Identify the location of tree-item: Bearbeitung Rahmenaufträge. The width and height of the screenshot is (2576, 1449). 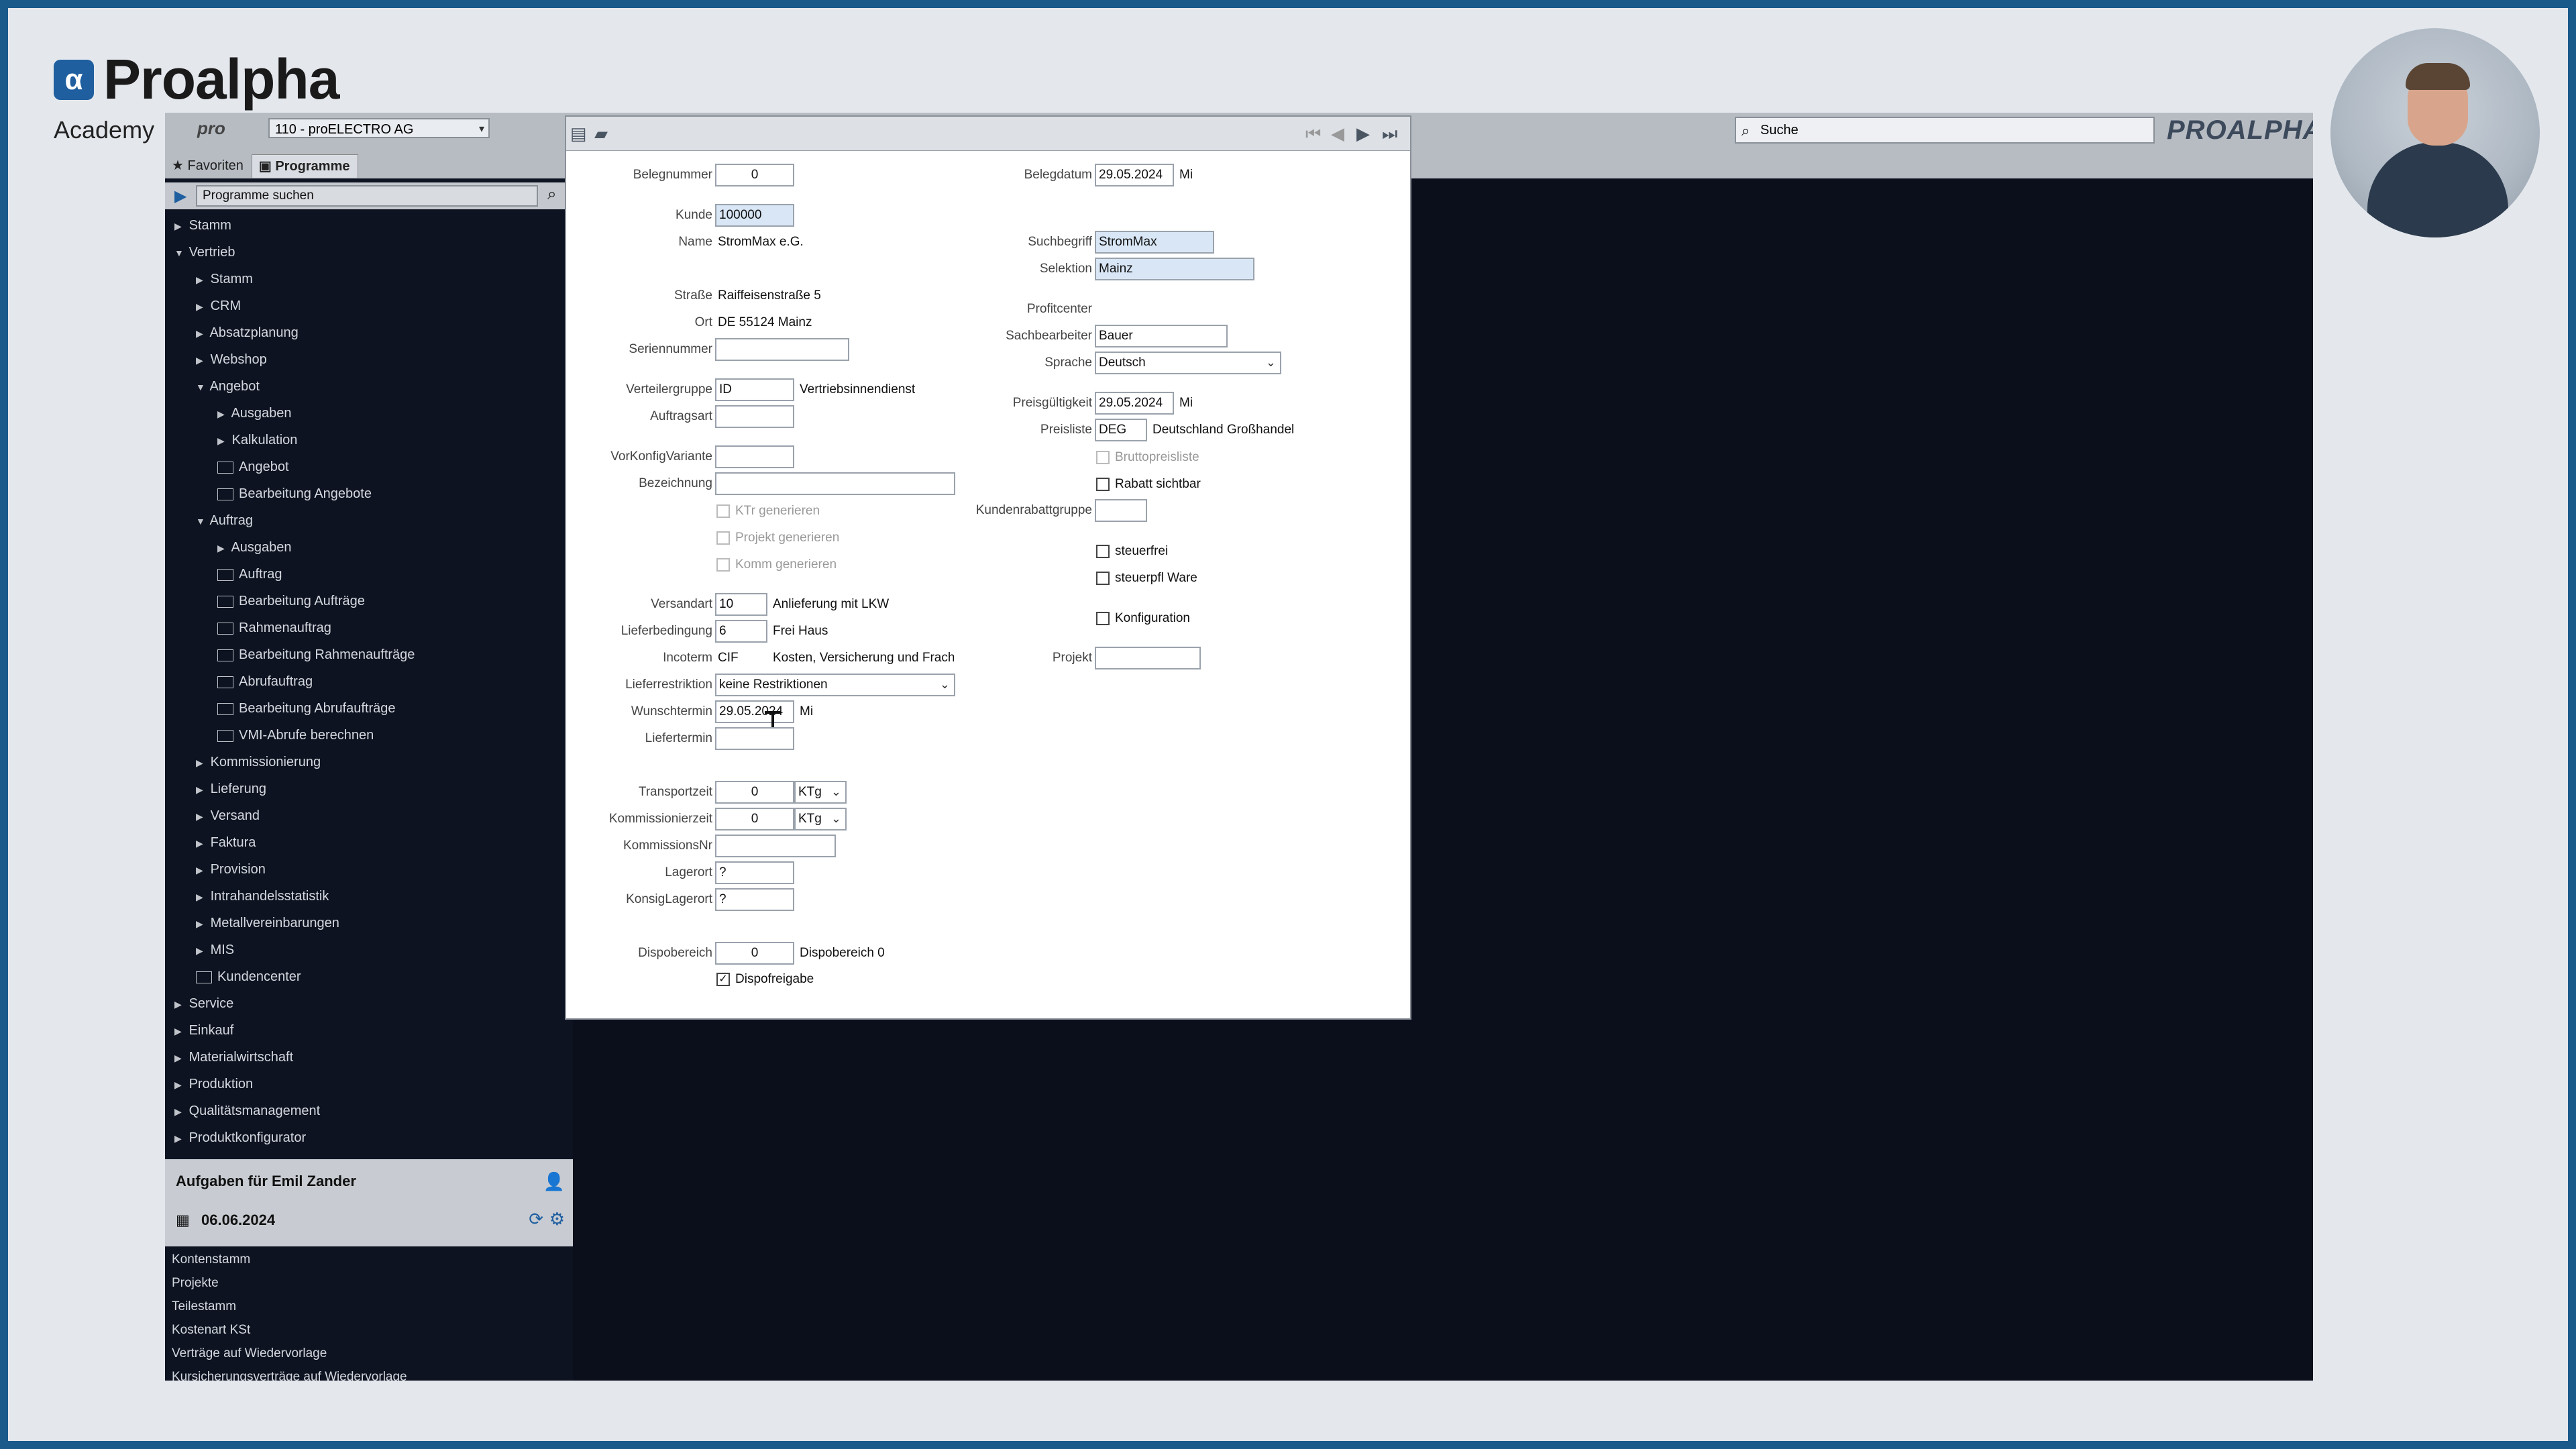
(316, 655).